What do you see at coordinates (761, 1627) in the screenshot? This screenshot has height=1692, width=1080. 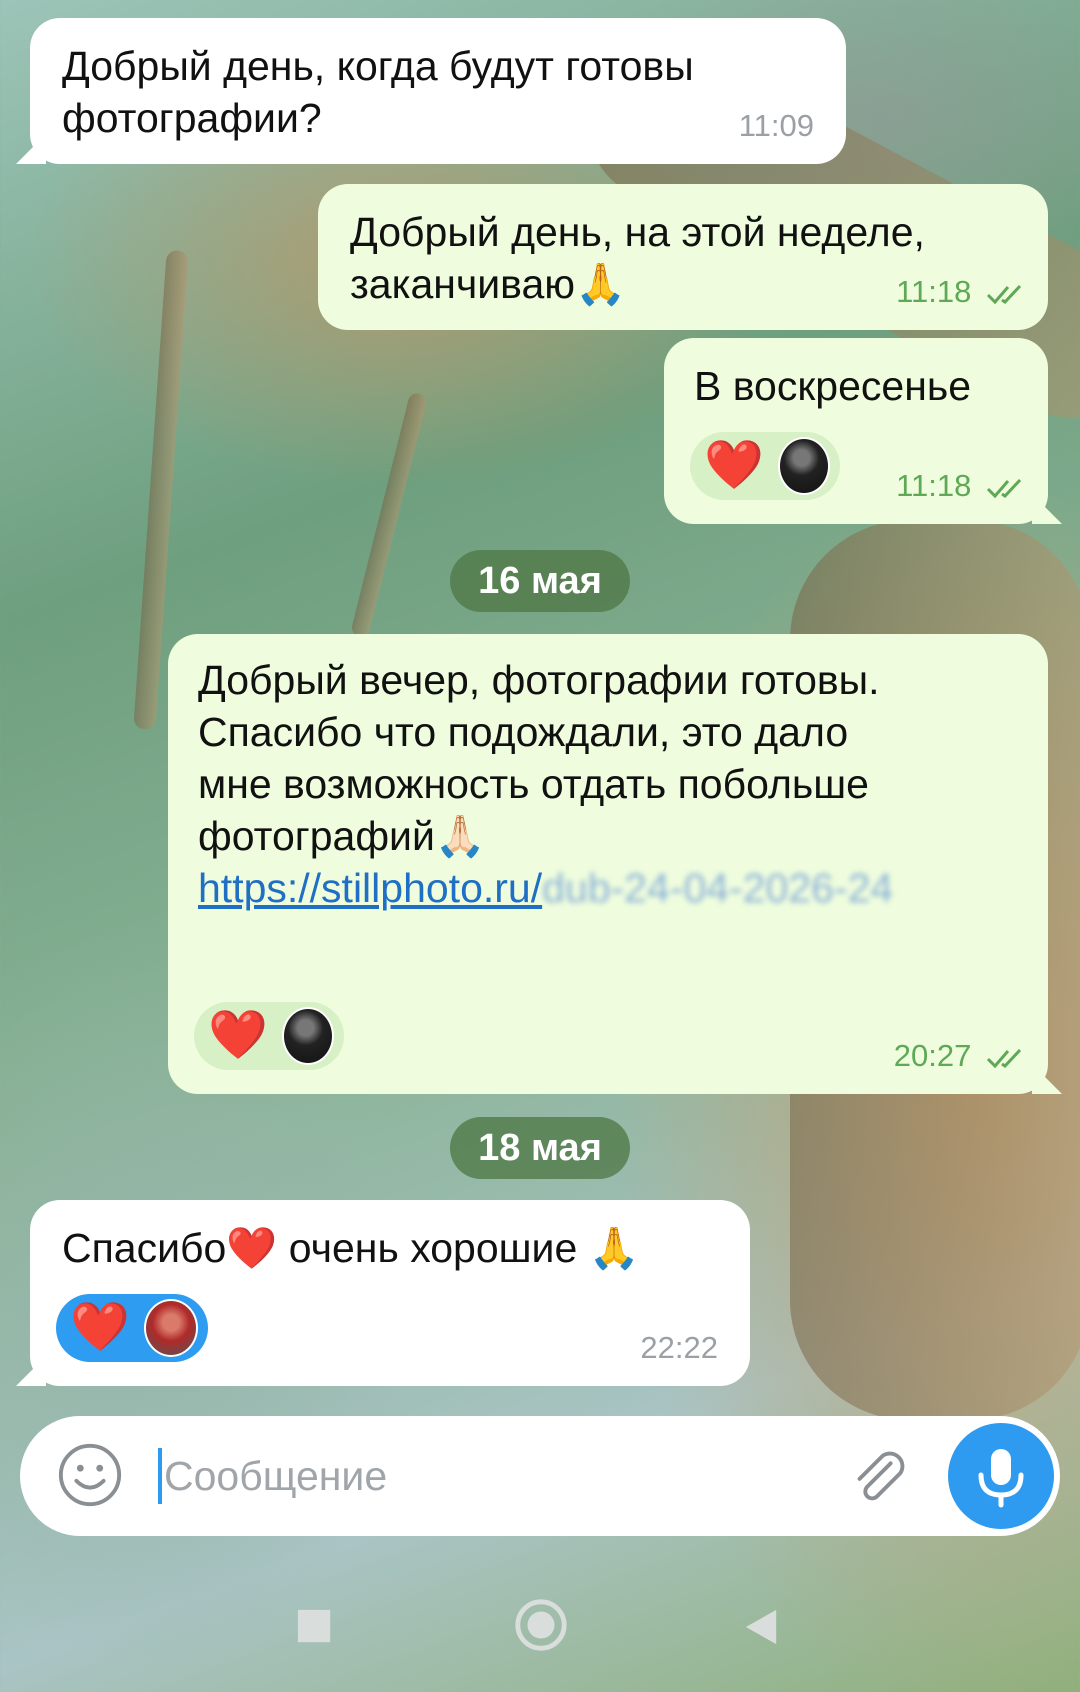 I see `triangle-back-icon` at bounding box center [761, 1627].